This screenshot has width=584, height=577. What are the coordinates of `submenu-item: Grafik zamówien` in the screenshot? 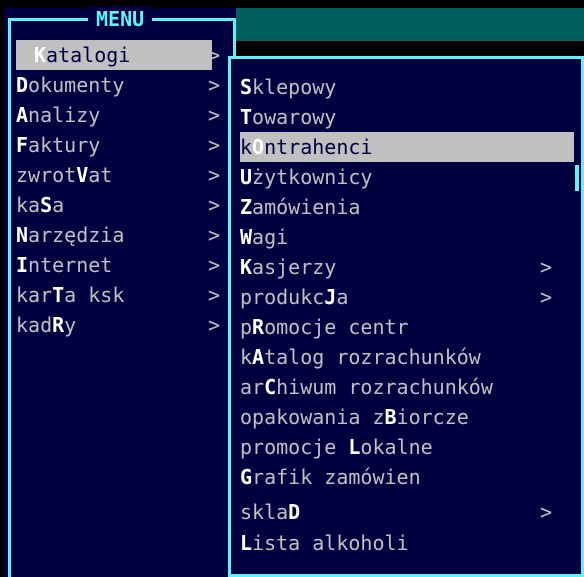 It's located at (407, 477).